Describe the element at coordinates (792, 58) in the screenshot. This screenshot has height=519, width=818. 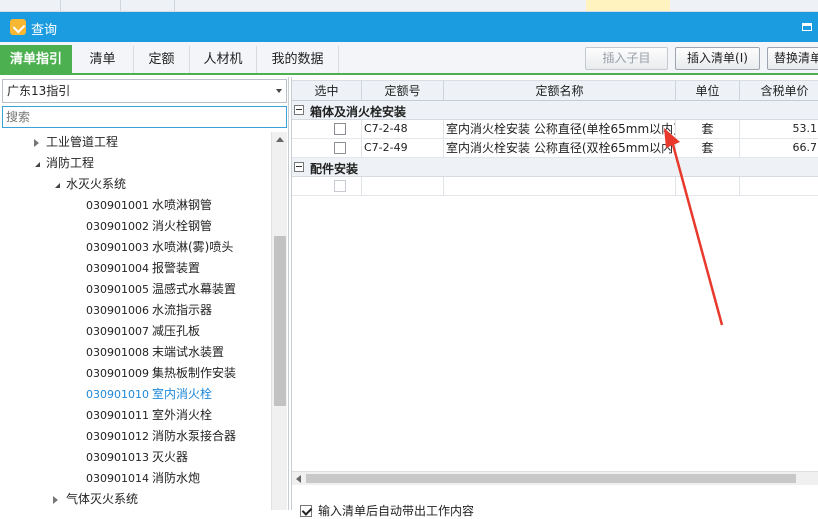
I see `replace-list-button: 替换清单` at that location.